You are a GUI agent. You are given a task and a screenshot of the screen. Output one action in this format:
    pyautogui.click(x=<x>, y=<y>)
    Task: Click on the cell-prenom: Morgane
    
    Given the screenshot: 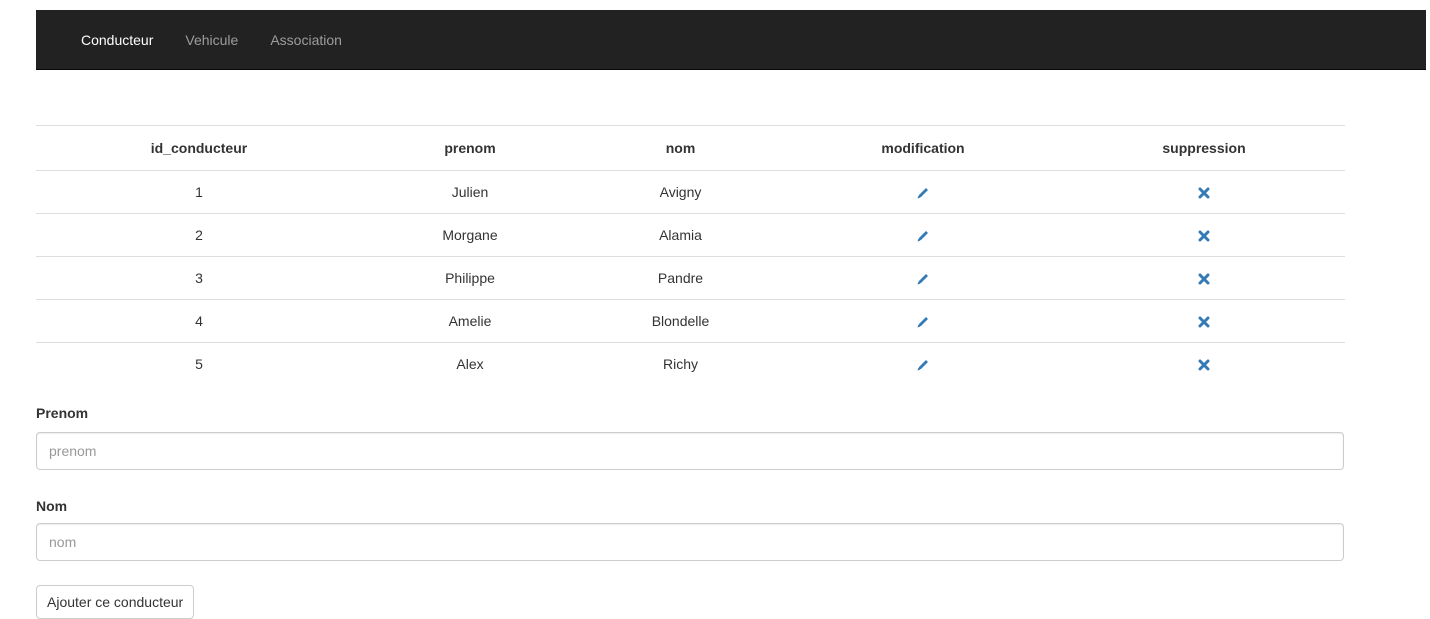 What is the action you would take?
    pyautogui.click(x=470, y=235)
    